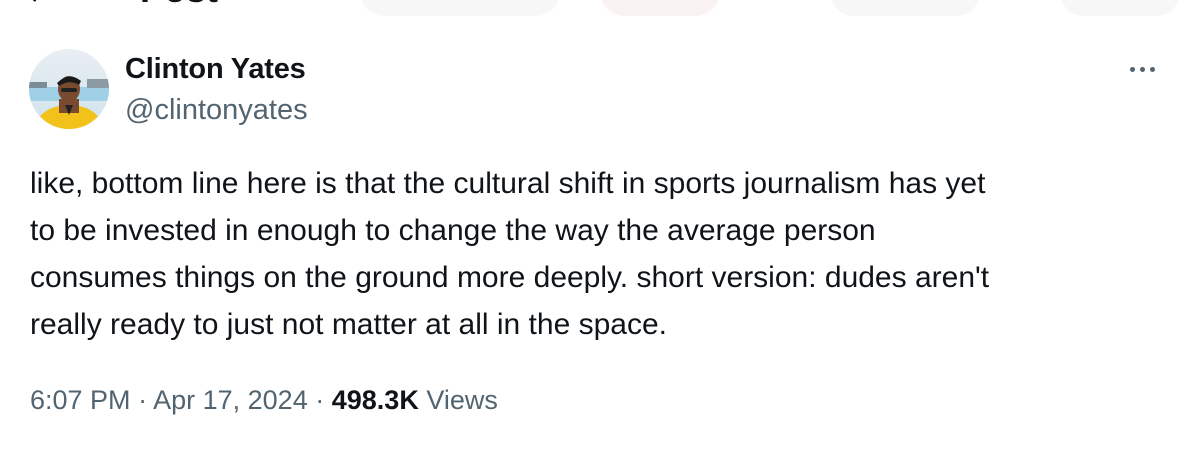  Describe the element at coordinates (36, 3) in the screenshot. I see `back-arrow-icon` at that location.